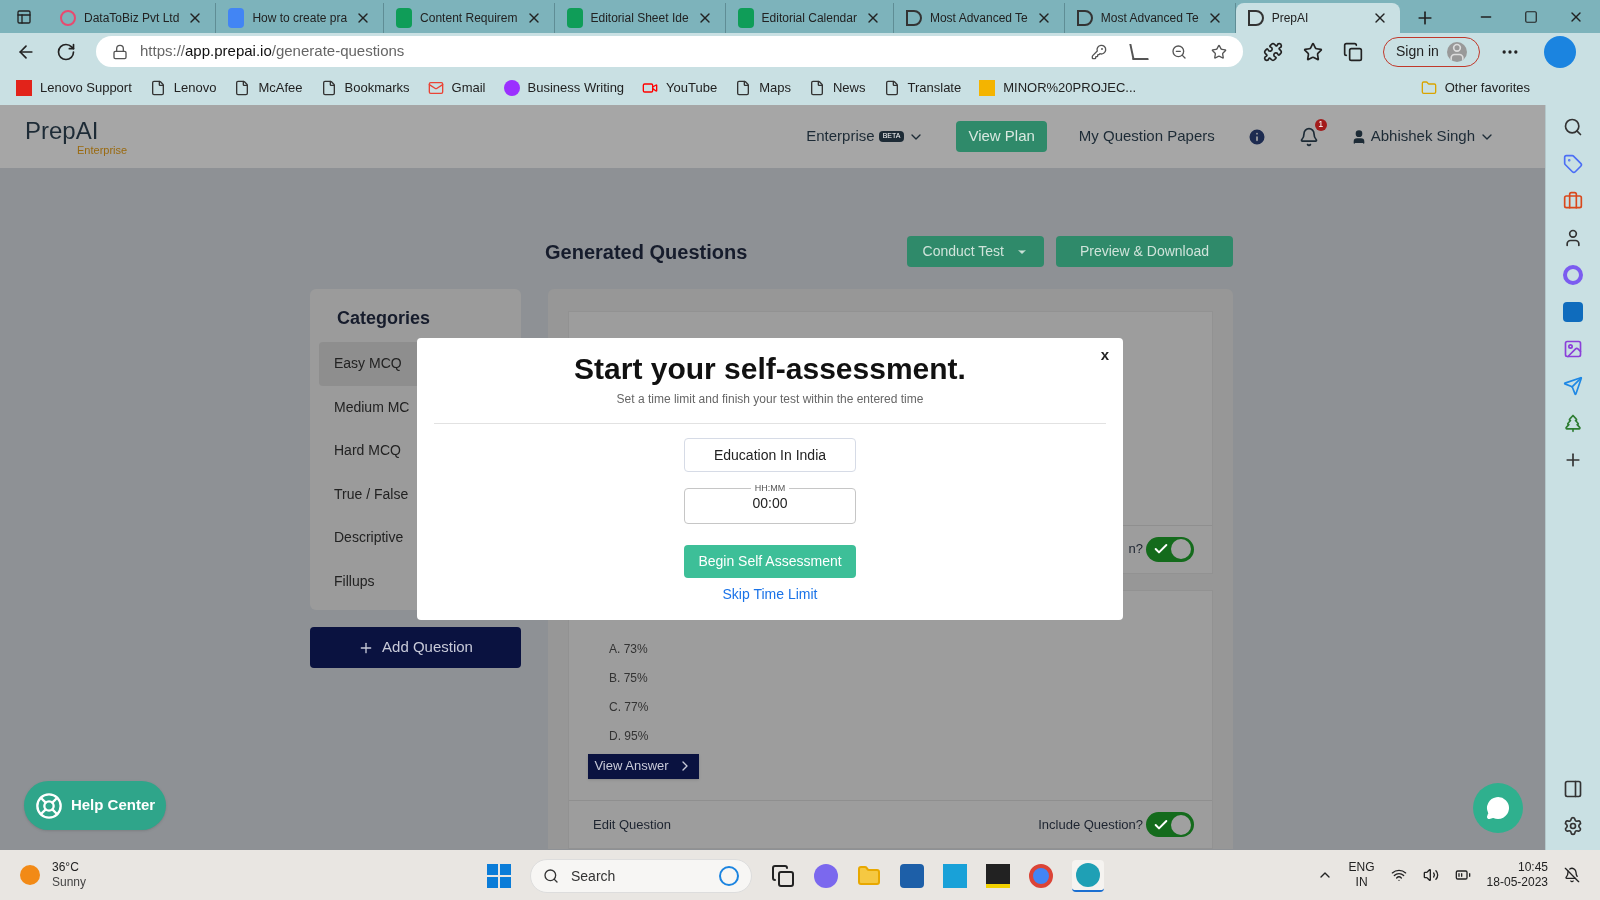 Image resolution: width=1600 pixels, height=900 pixels. Describe the element at coordinates (641, 876) in the screenshot. I see `taskbar-search: Search` at that location.